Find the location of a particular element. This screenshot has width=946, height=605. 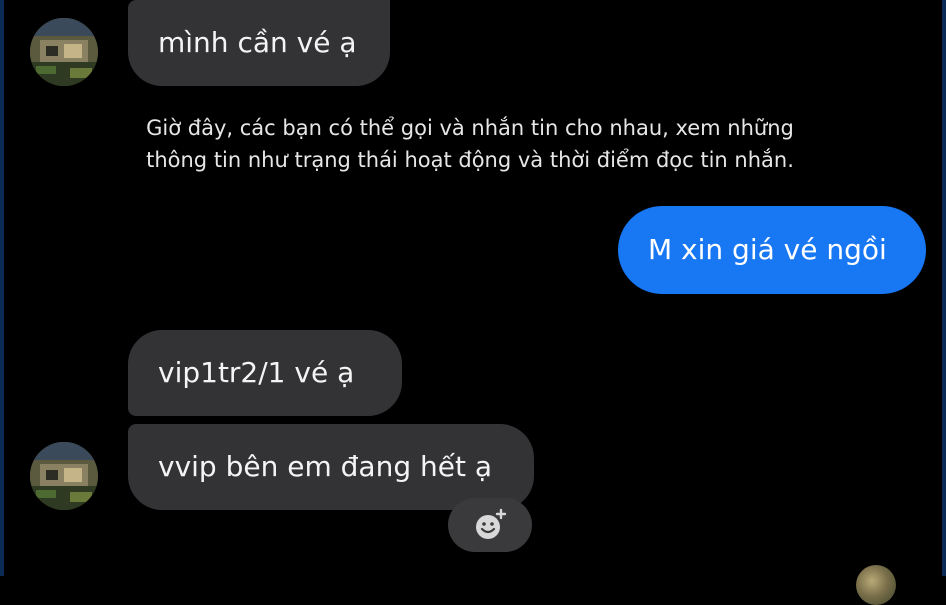

add-reaction-button is located at coordinates (490, 525).